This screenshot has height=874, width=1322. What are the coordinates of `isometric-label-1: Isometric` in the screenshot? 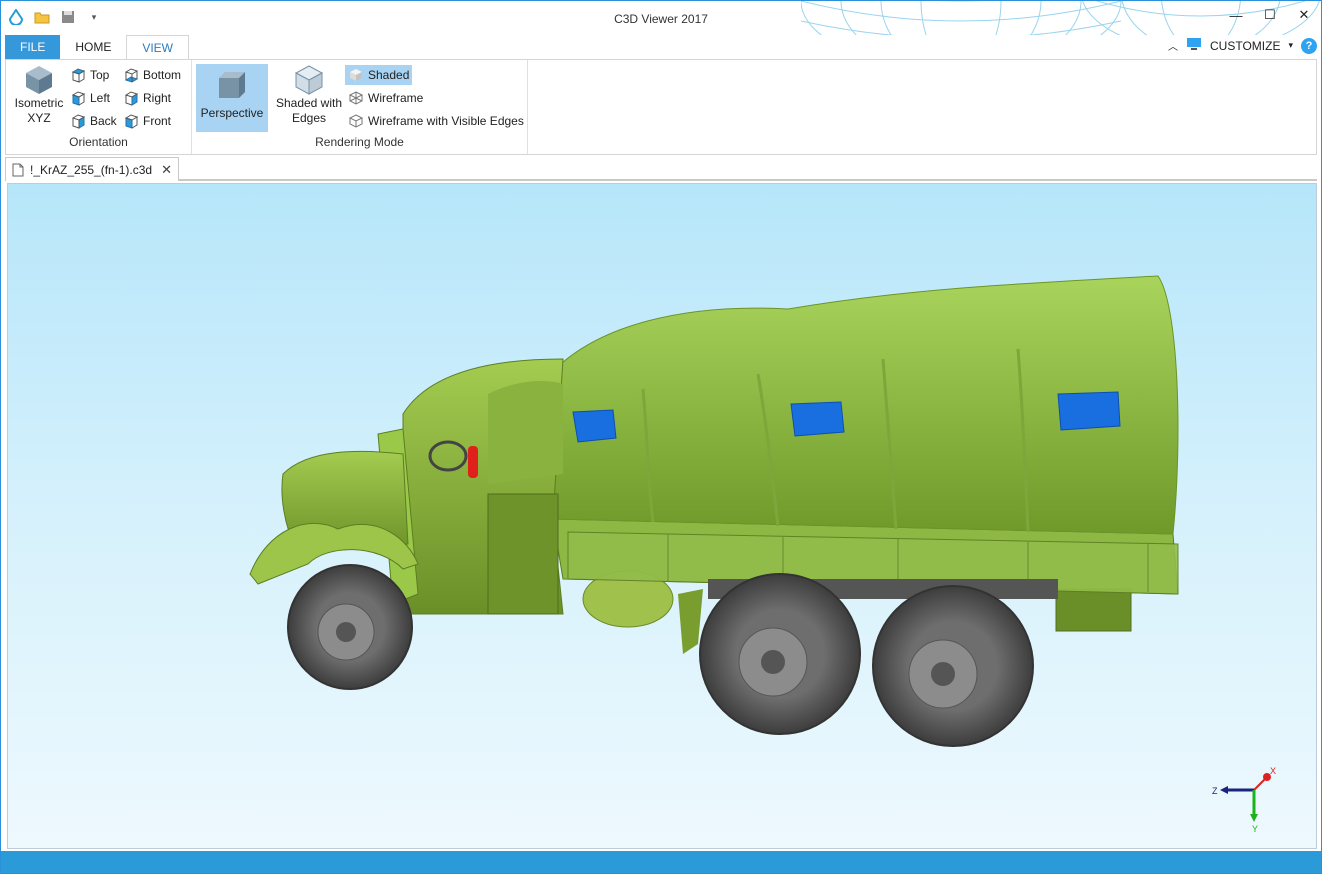 It's located at (39, 103).